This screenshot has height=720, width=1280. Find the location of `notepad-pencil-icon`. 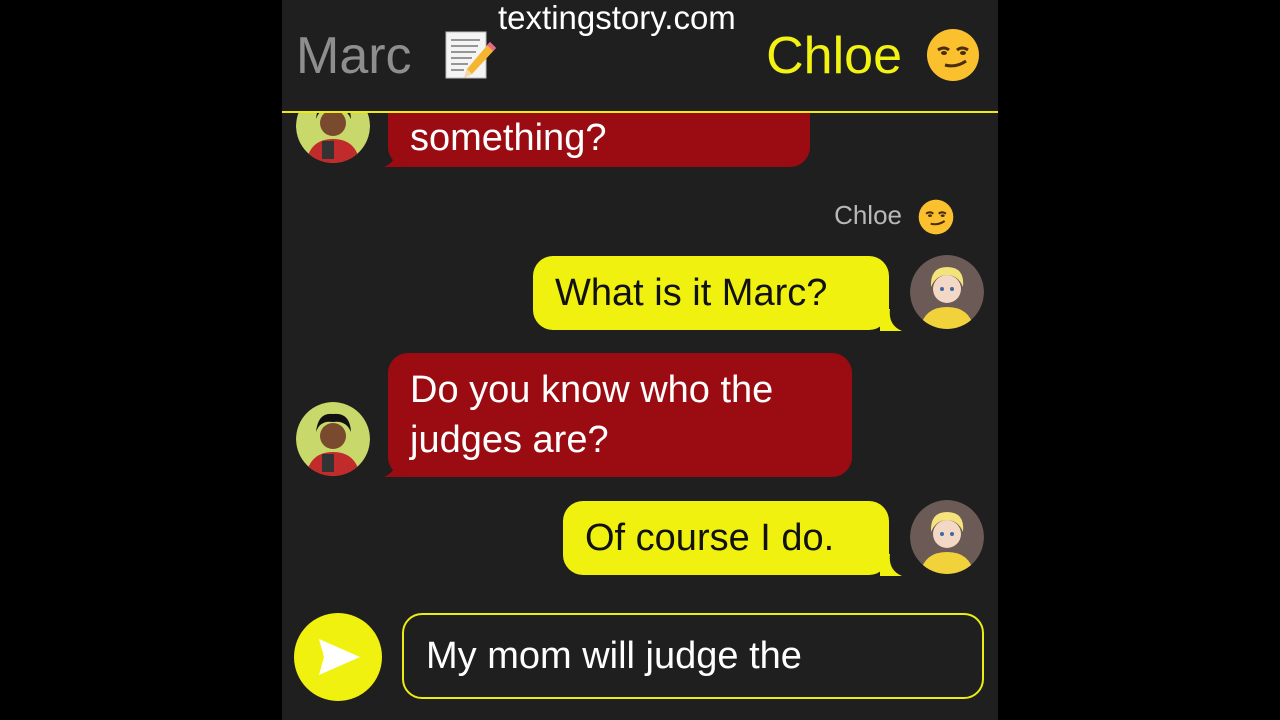

notepad-pencil-icon is located at coordinates (470, 55).